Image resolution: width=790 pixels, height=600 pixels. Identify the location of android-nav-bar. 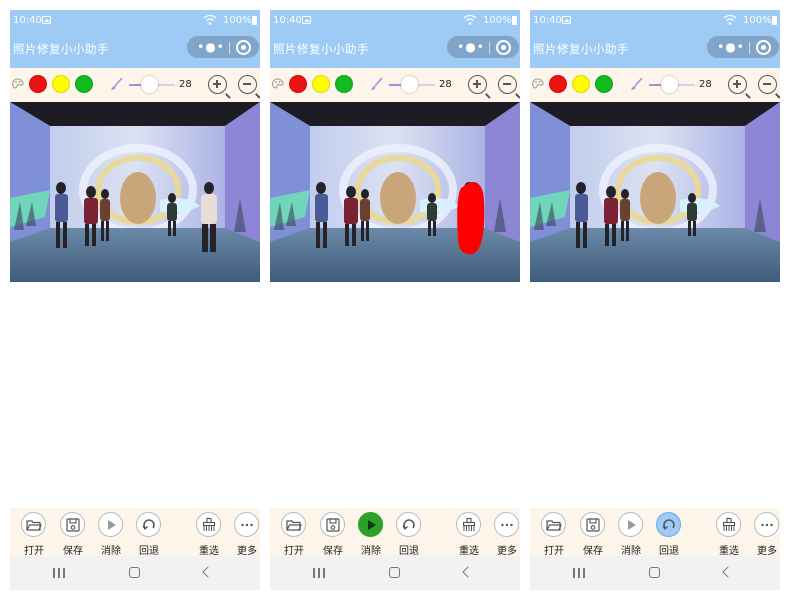
(655, 573).